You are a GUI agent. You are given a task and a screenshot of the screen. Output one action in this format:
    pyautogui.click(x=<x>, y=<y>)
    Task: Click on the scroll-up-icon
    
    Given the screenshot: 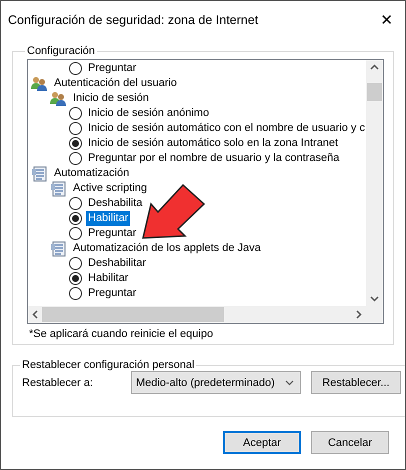 What is the action you would take?
    pyautogui.click(x=374, y=67)
    